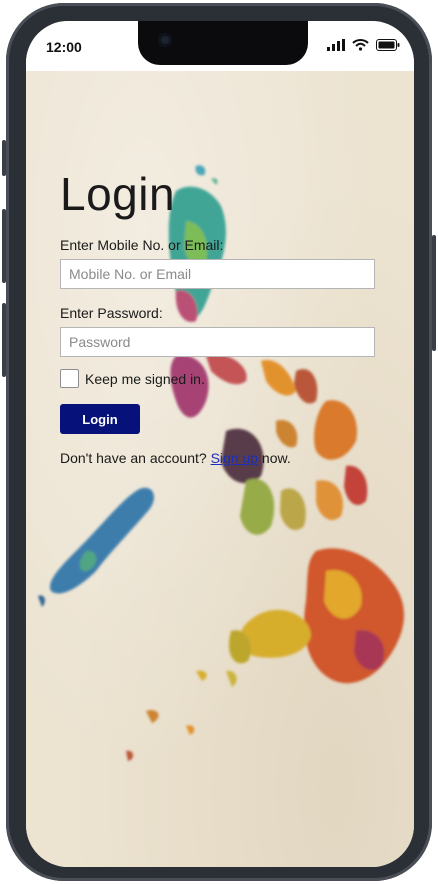 The height and width of the screenshot is (884, 438). Describe the element at coordinates (4, 340) in the screenshot. I see `volume-down-button` at that location.